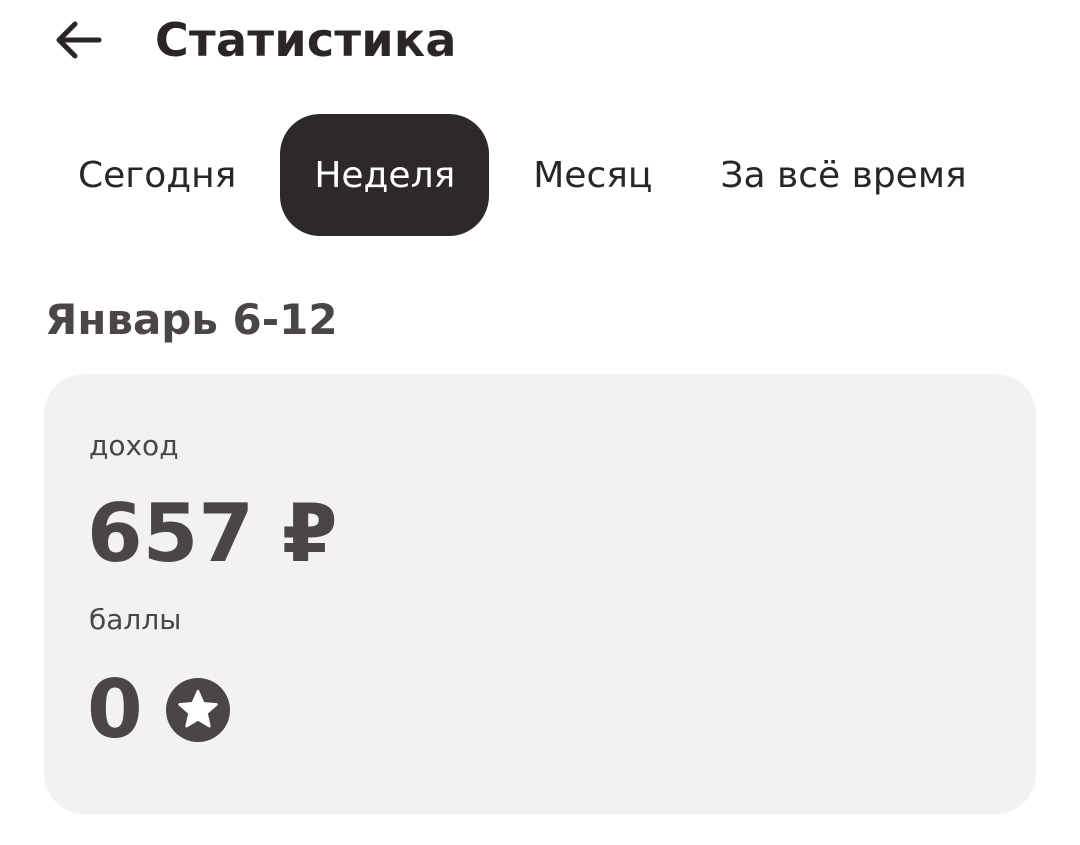  Describe the element at coordinates (134, 445) in the screenshot. I see `income-label: доход` at that location.